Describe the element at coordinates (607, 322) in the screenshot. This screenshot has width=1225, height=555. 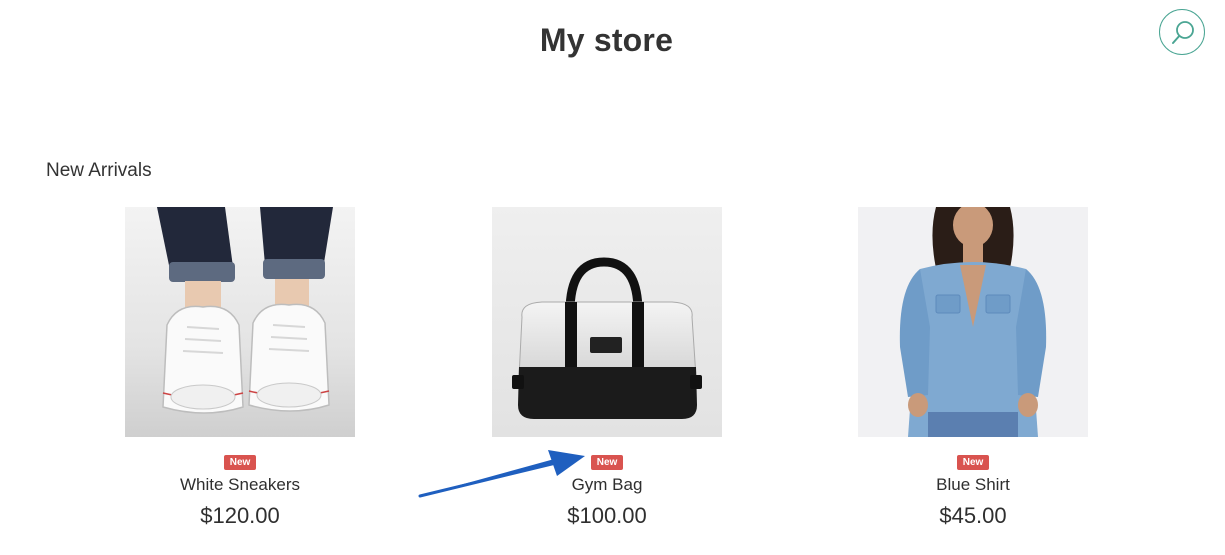
I see `gym-bag-image` at that location.